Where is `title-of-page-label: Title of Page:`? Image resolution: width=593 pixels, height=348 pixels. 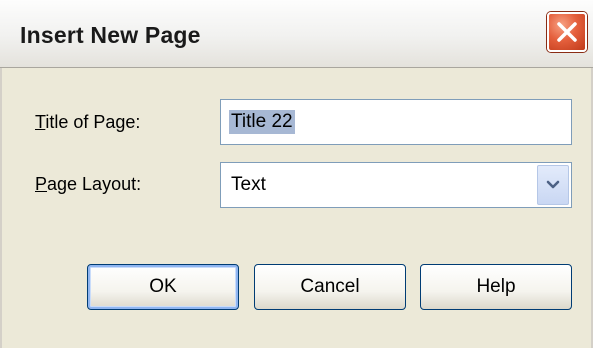
title-of-page-label: Title of Page: is located at coordinates (87, 122).